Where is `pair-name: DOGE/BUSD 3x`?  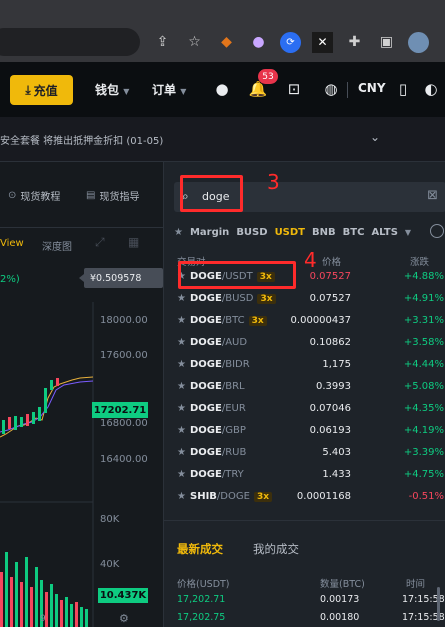 pair-name: DOGE/BUSD 3x is located at coordinates (233, 298).